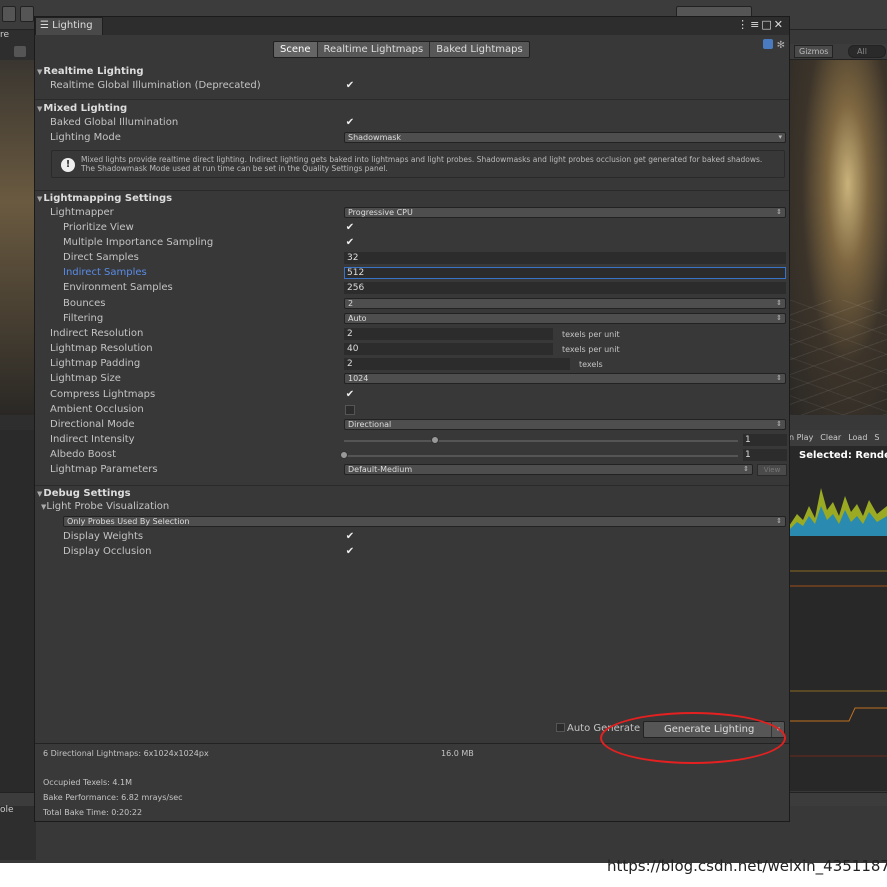 The width and height of the screenshot is (887, 887). What do you see at coordinates (107, 551) in the screenshot?
I see `display-occlusion-label: Display Occlusion` at bounding box center [107, 551].